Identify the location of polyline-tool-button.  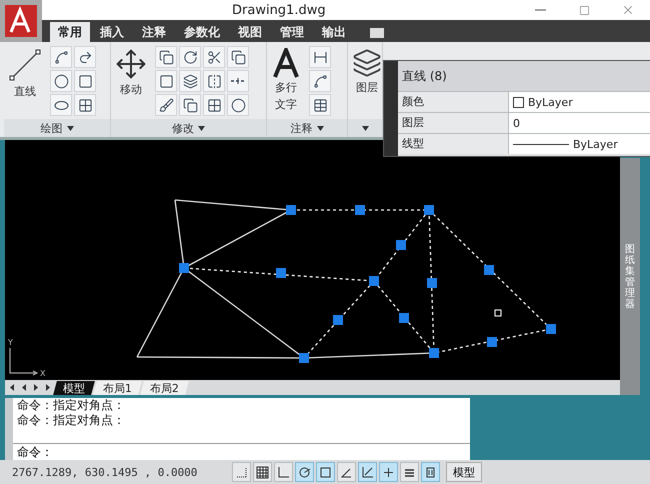
(61, 57).